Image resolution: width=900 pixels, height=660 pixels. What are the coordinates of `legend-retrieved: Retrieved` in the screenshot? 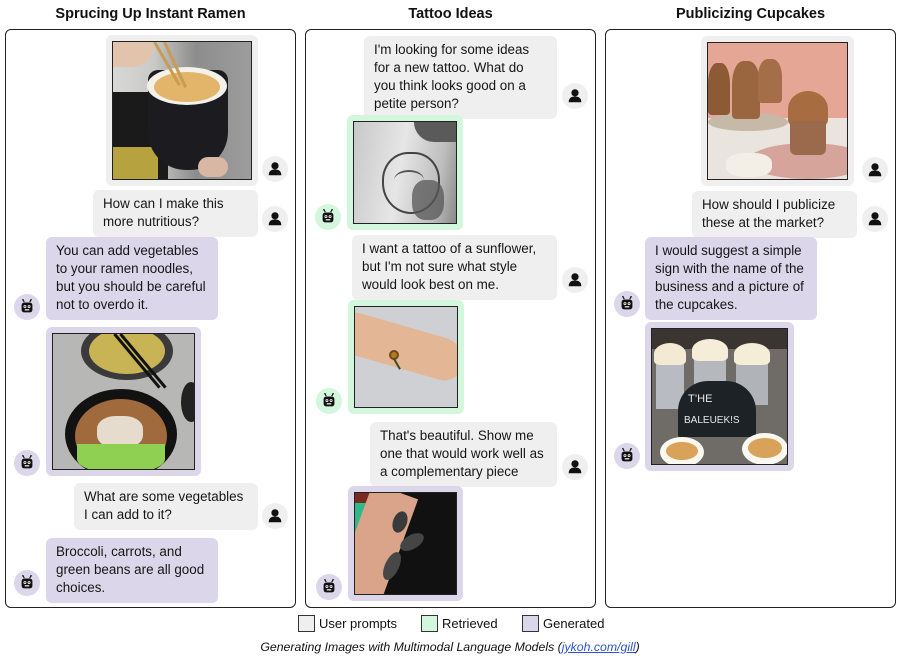 It's located at (459, 623).